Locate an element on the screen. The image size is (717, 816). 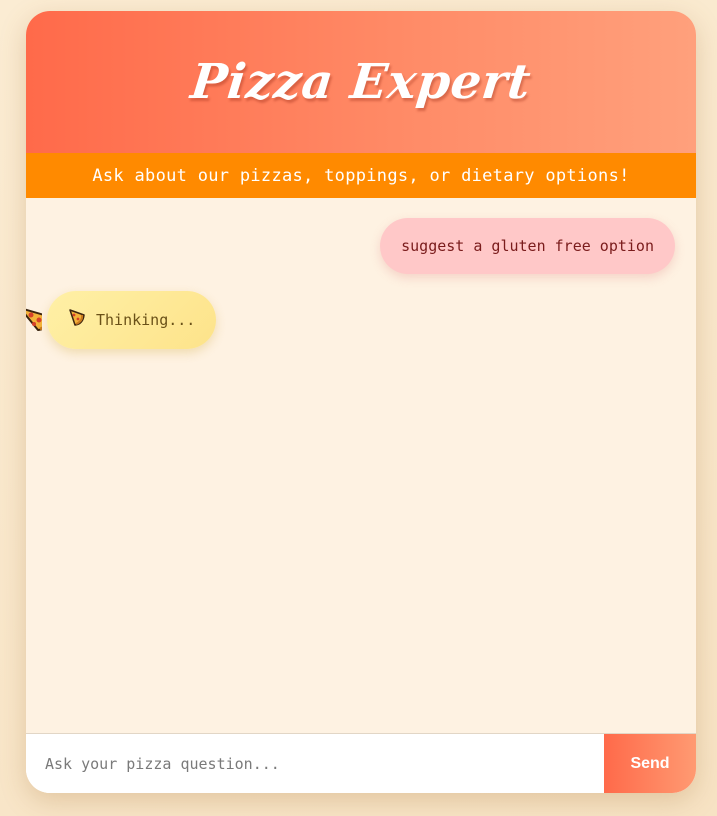
question-input is located at coordinates (315, 763).